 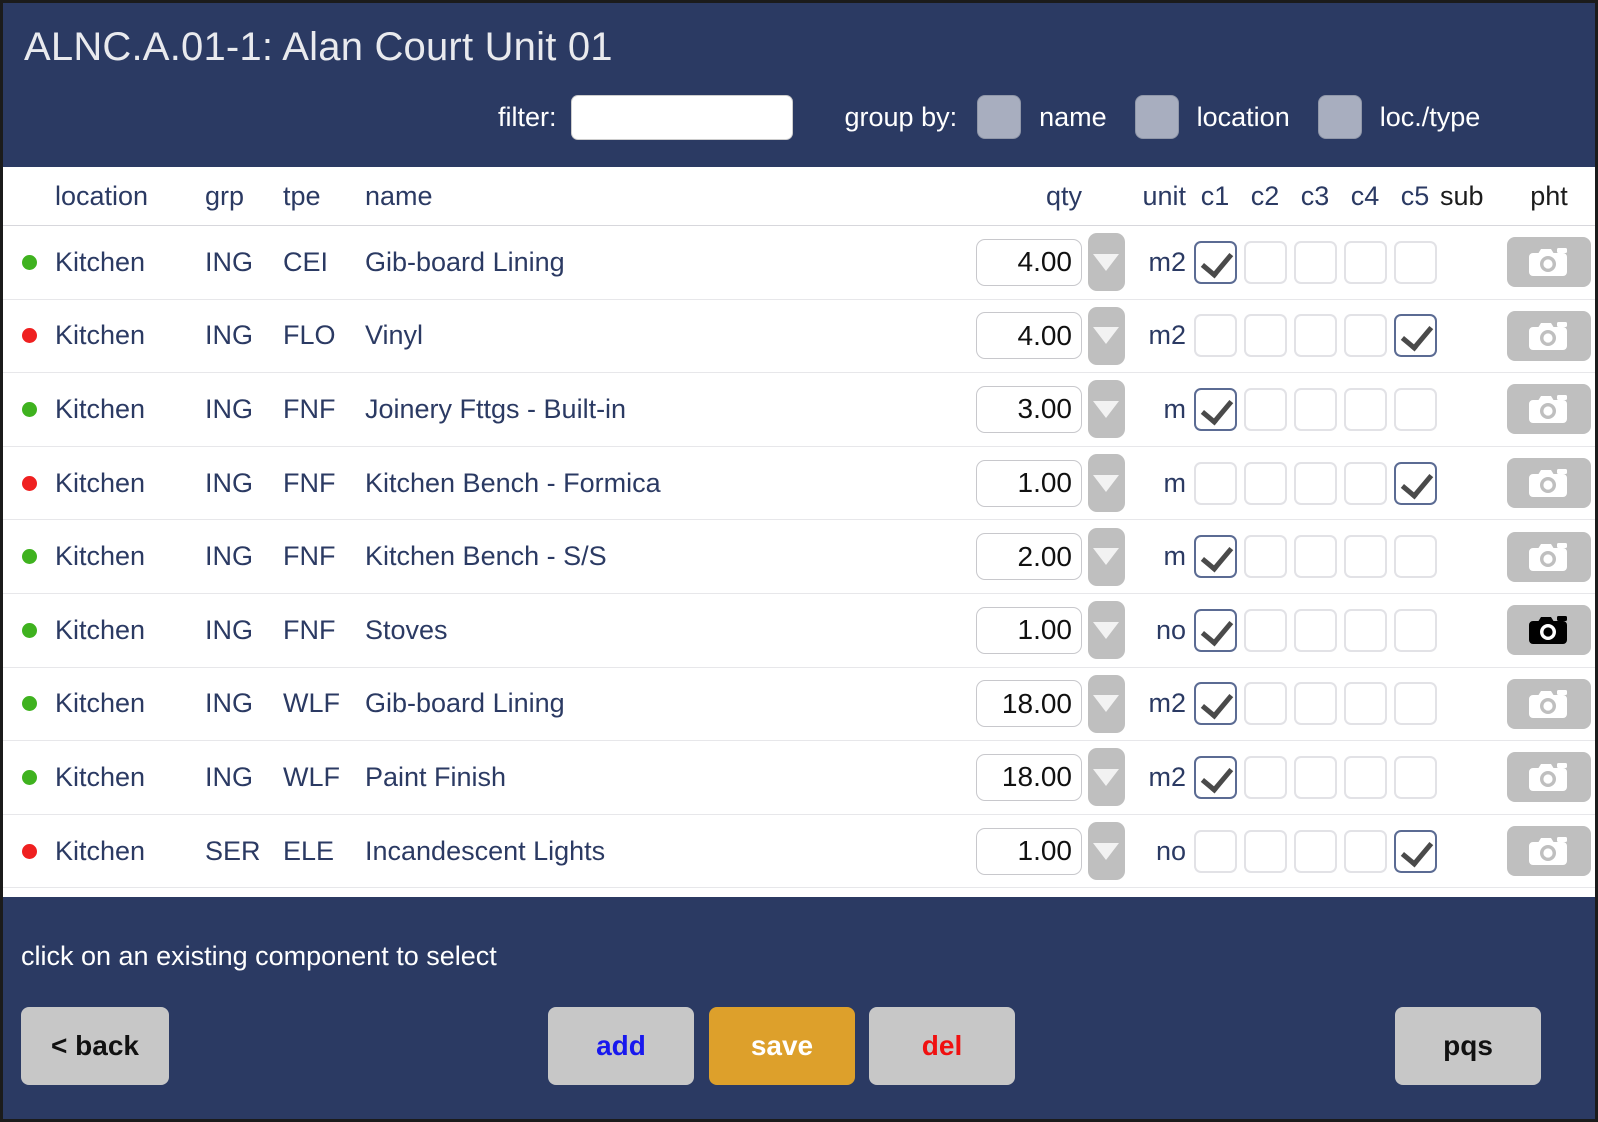 I want to click on row-8-check-c1, so click(x=1215, y=851).